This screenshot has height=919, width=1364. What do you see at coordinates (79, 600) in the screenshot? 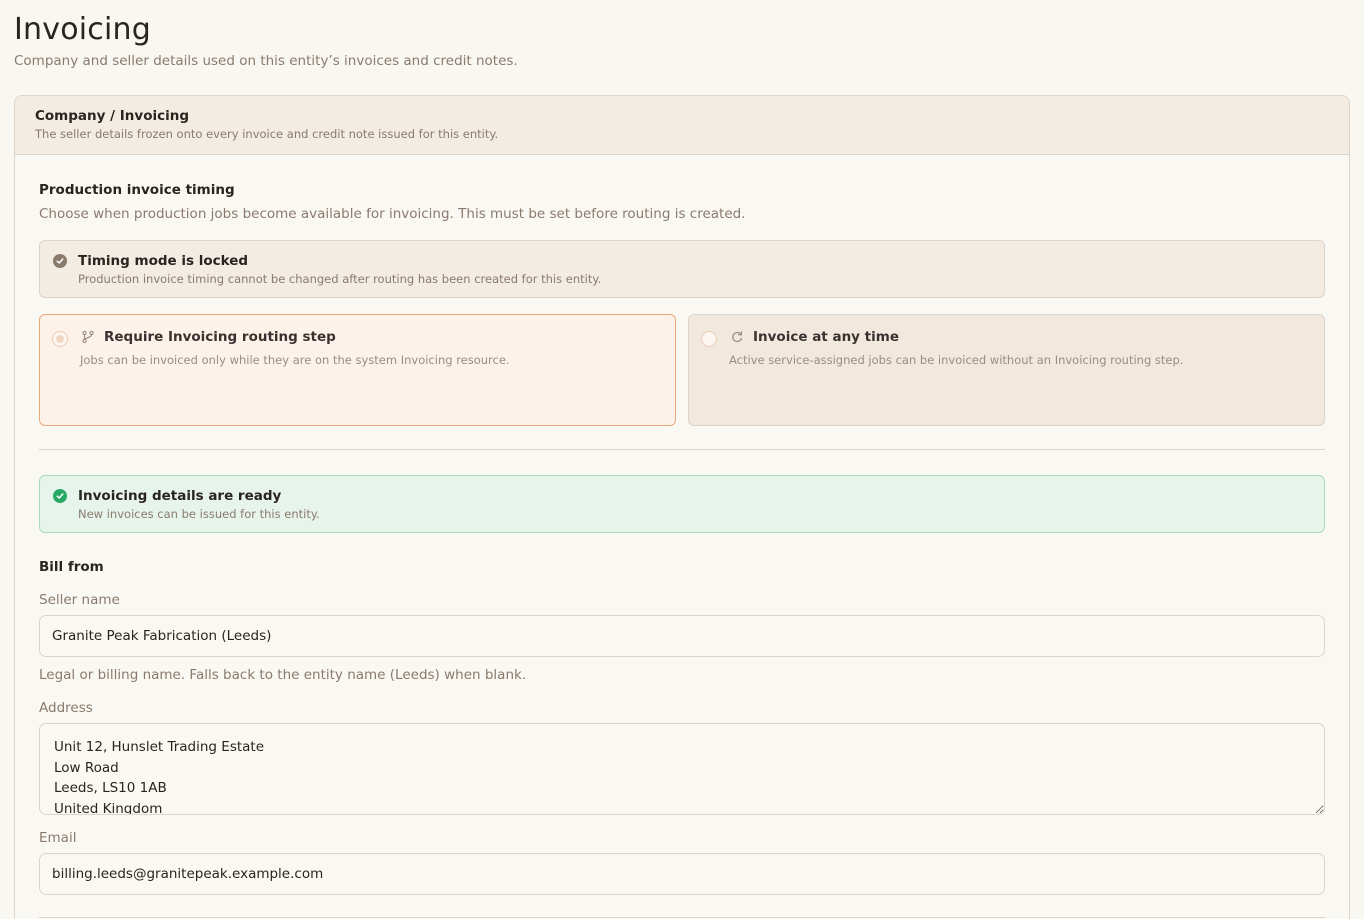
I see `seller-name-label: Seller name` at bounding box center [79, 600].